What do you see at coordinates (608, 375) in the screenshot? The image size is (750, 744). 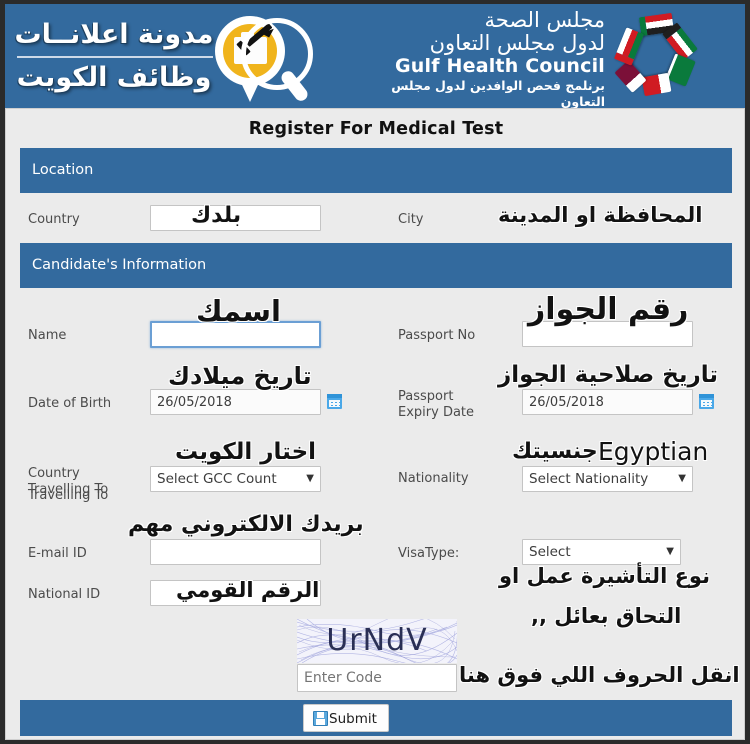 I see `passport-expiry-annotation: تاريخ صلاحية الجواز` at bounding box center [608, 375].